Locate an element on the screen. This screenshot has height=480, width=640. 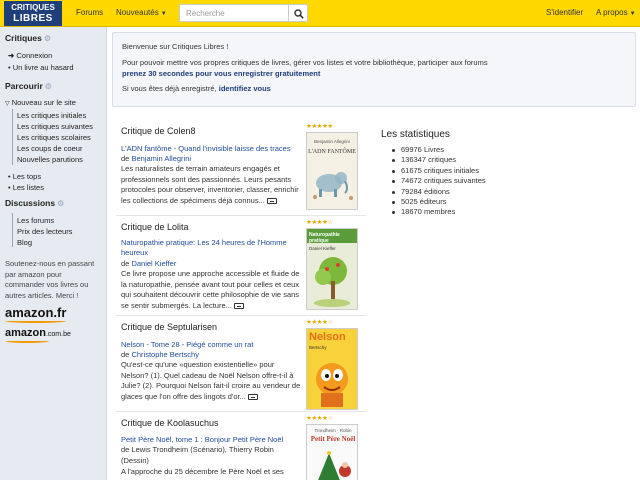
sidebar-heading-discussions: Discussions ⚙ is located at coordinates (35, 203).